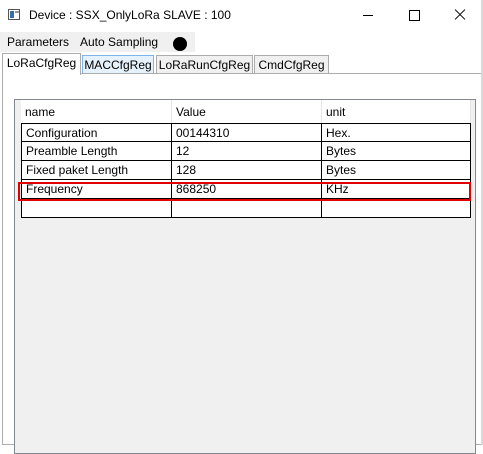 This screenshot has height=454, width=483. I want to click on cell-value: 12, so click(247, 151).